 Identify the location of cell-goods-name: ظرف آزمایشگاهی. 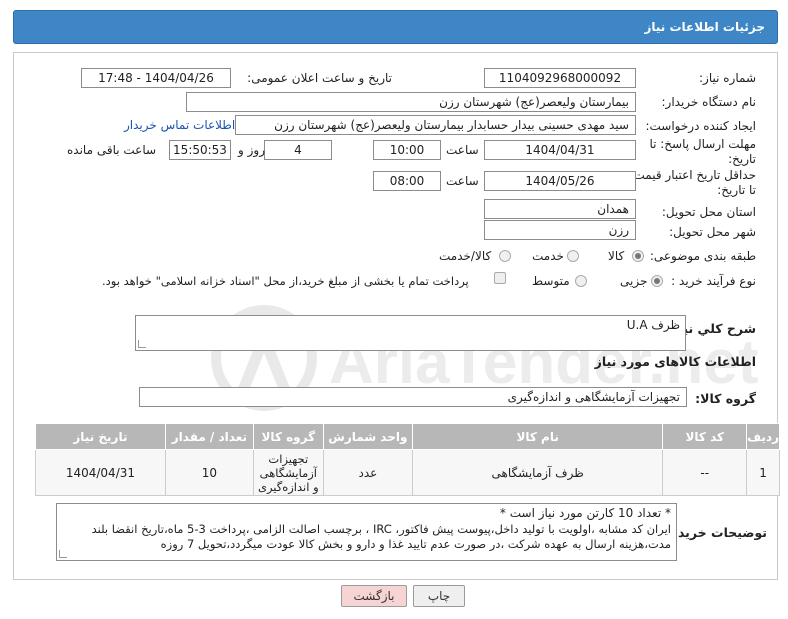
(537, 472).